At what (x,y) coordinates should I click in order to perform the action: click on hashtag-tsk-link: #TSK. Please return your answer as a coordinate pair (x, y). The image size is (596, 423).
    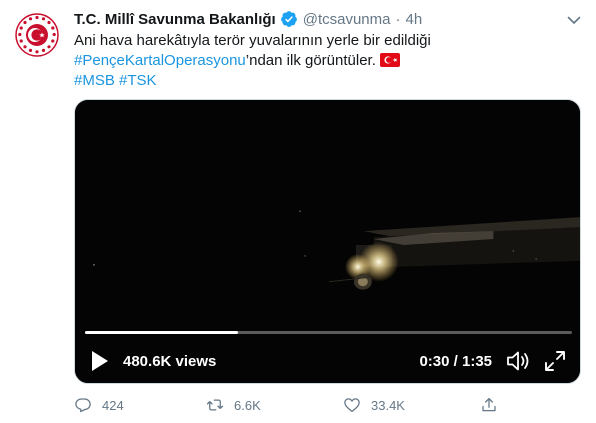
    Looking at the image, I should click on (138, 80).